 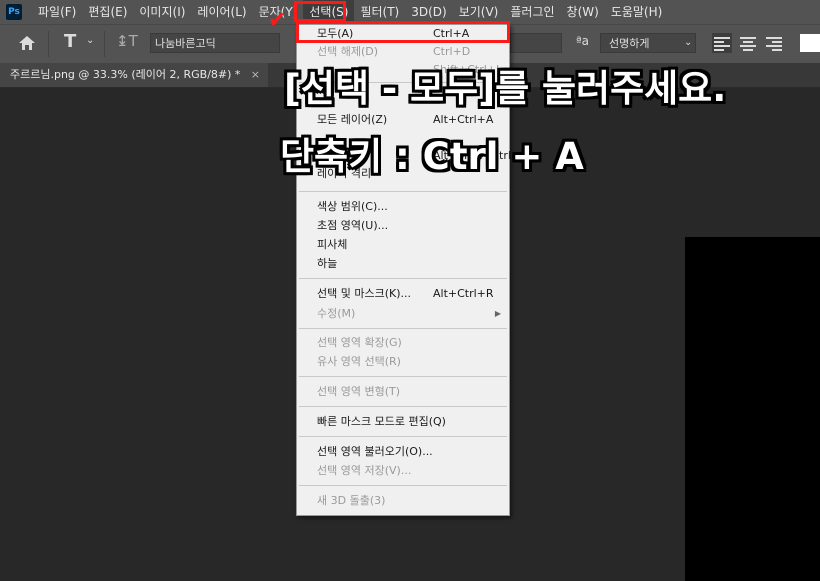 What do you see at coordinates (403, 392) in the screenshot?
I see `menu-item-transform-selection: 선택 영역 변형(T)` at bounding box center [403, 392].